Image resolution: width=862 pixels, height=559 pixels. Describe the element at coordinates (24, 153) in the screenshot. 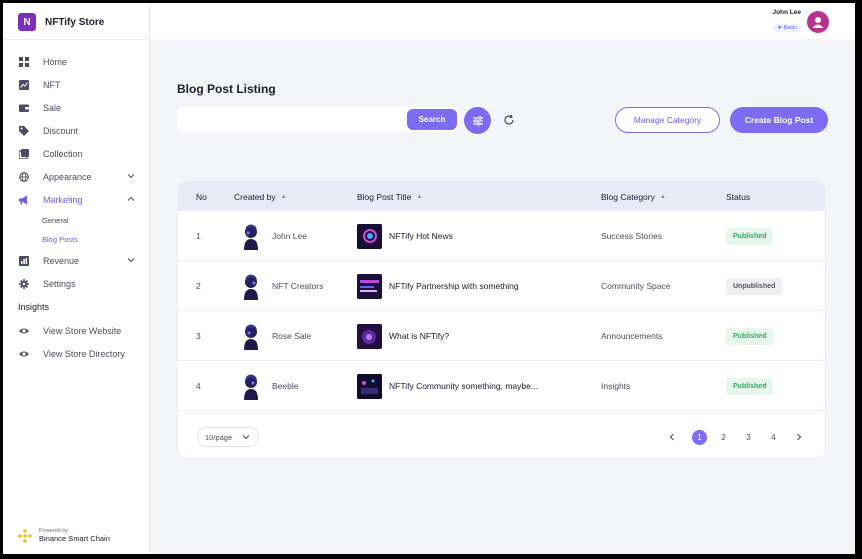

I see `gallery-icon` at that location.